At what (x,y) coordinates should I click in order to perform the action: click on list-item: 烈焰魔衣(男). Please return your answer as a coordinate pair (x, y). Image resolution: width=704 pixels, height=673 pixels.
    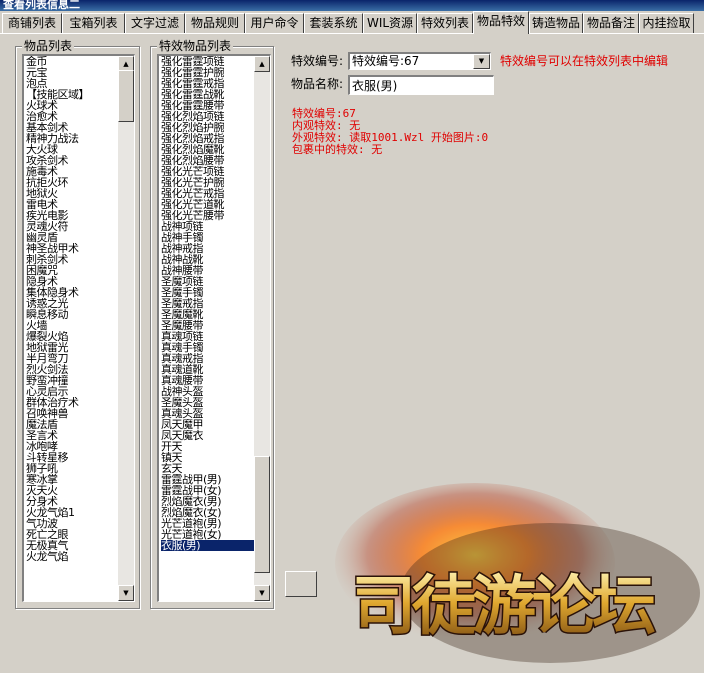
    Looking at the image, I should click on (207, 501).